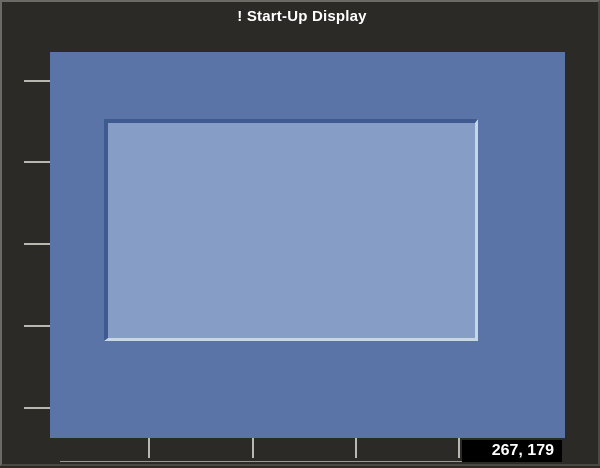 This screenshot has height=468, width=600. Describe the element at coordinates (302, 16) in the screenshot. I see `window-title: ! Start-Up Display` at that location.